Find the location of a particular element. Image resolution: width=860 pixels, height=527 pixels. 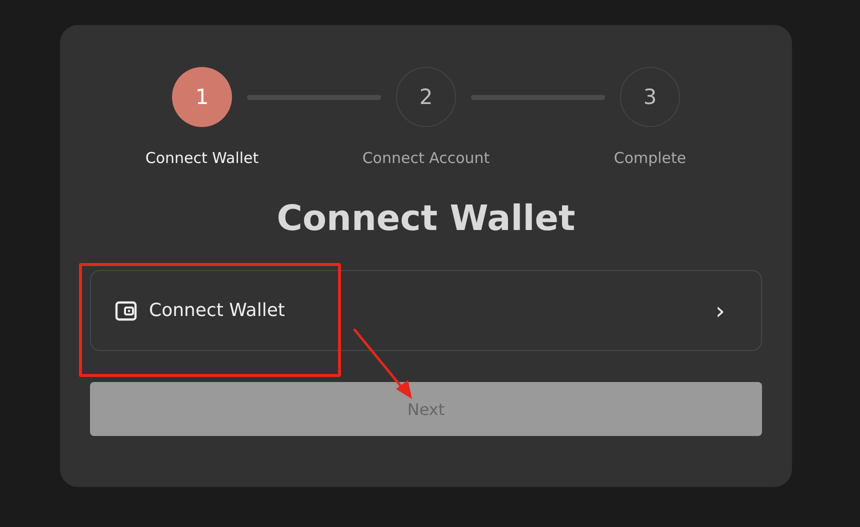

chevron-icon: › is located at coordinates (720, 310).